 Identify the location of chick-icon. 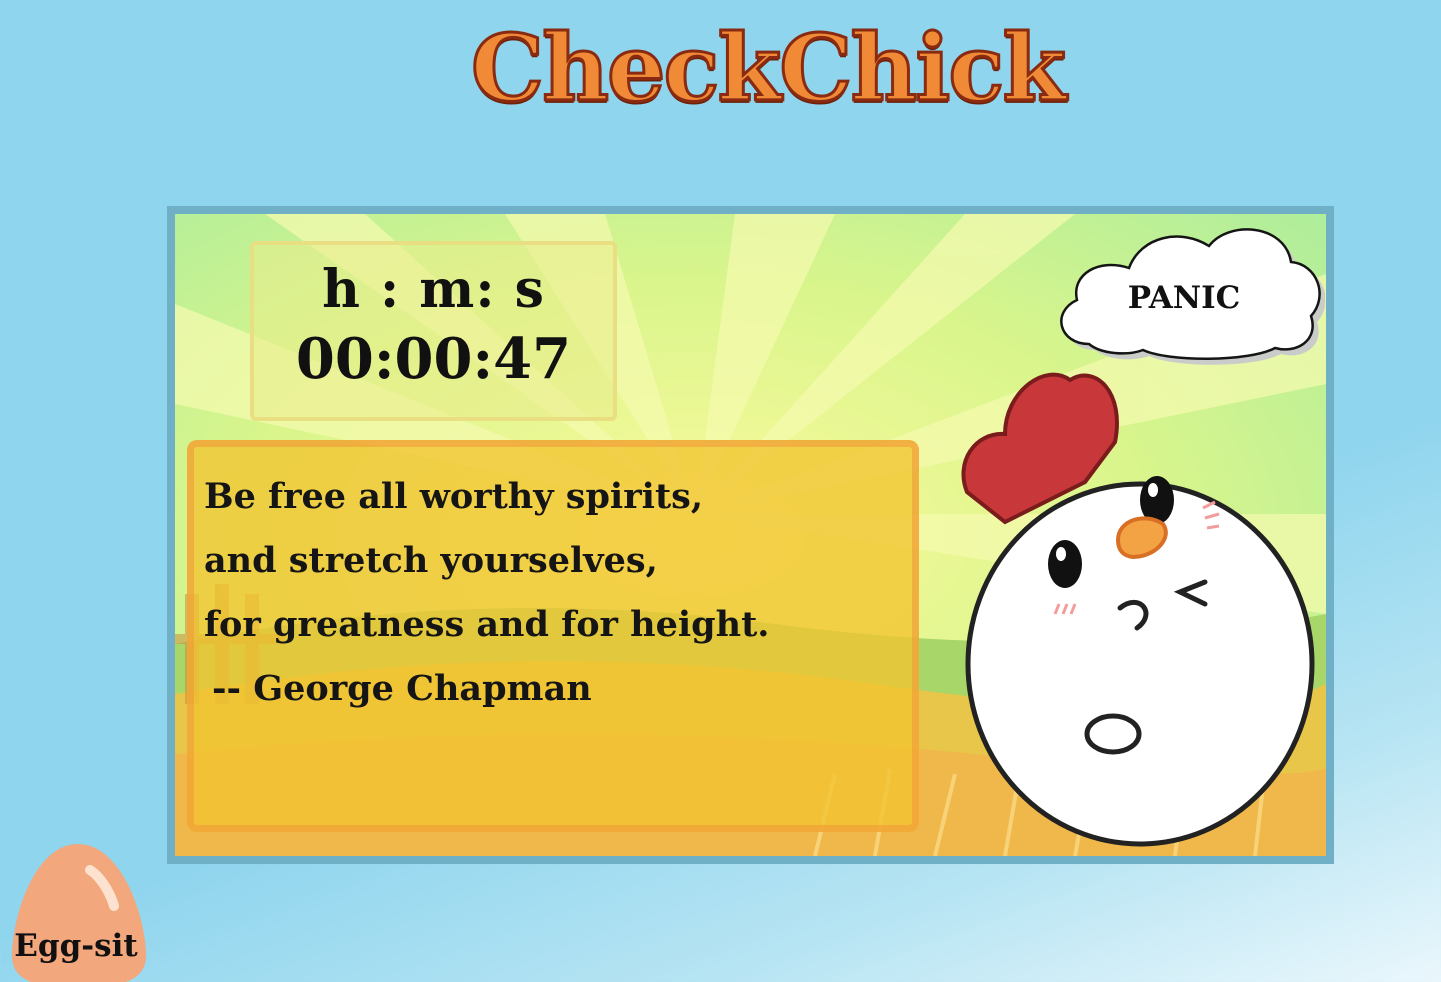
(1138, 609).